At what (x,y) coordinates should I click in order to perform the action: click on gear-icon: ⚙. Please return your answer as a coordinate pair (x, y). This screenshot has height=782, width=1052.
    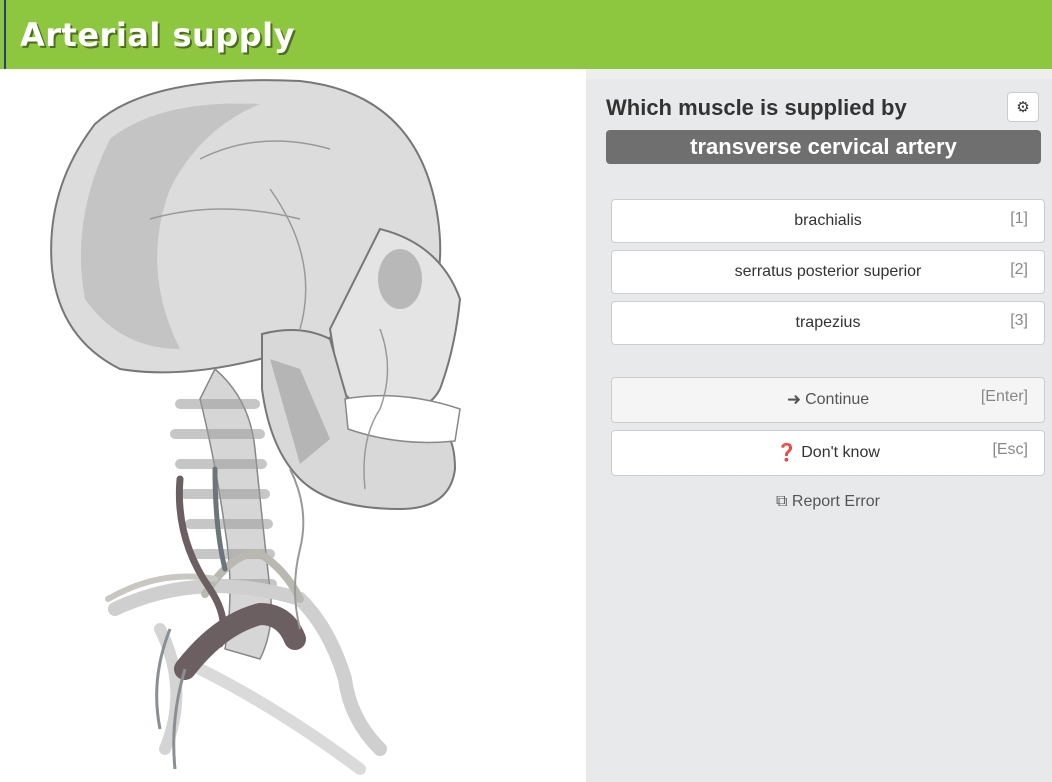
    Looking at the image, I should click on (1023, 107).